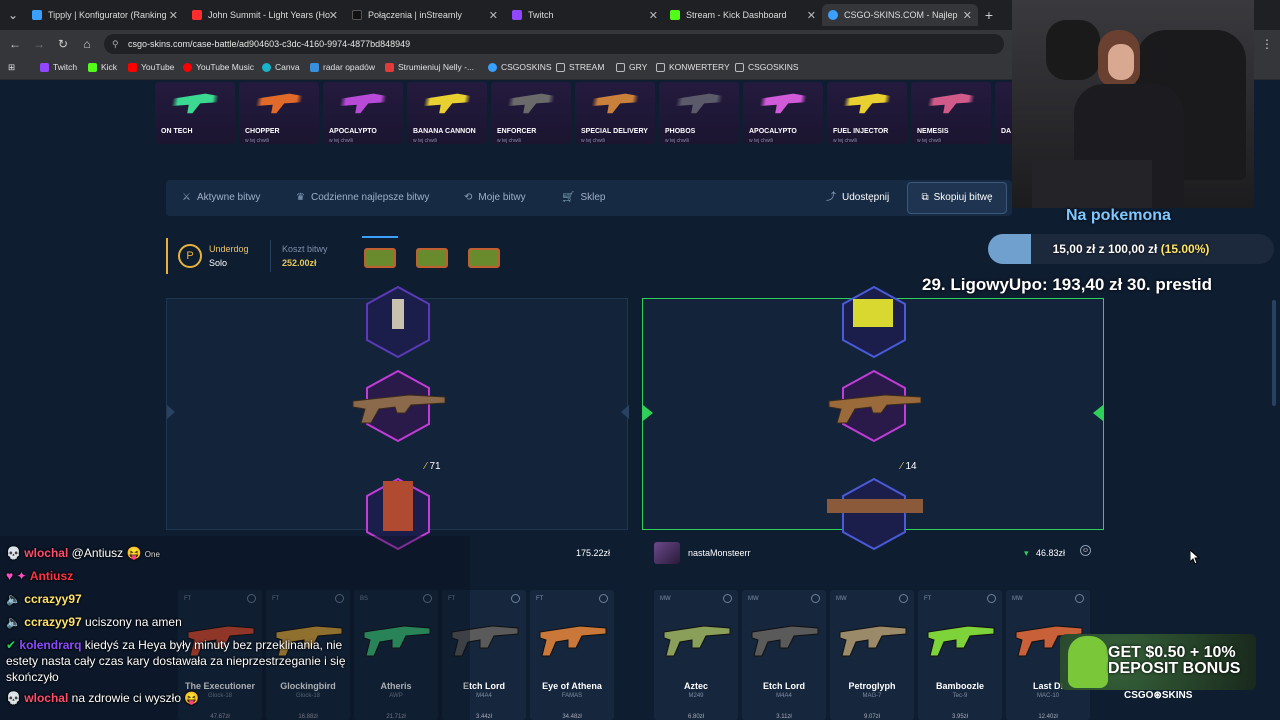  I want to click on divider, so click(270, 256).